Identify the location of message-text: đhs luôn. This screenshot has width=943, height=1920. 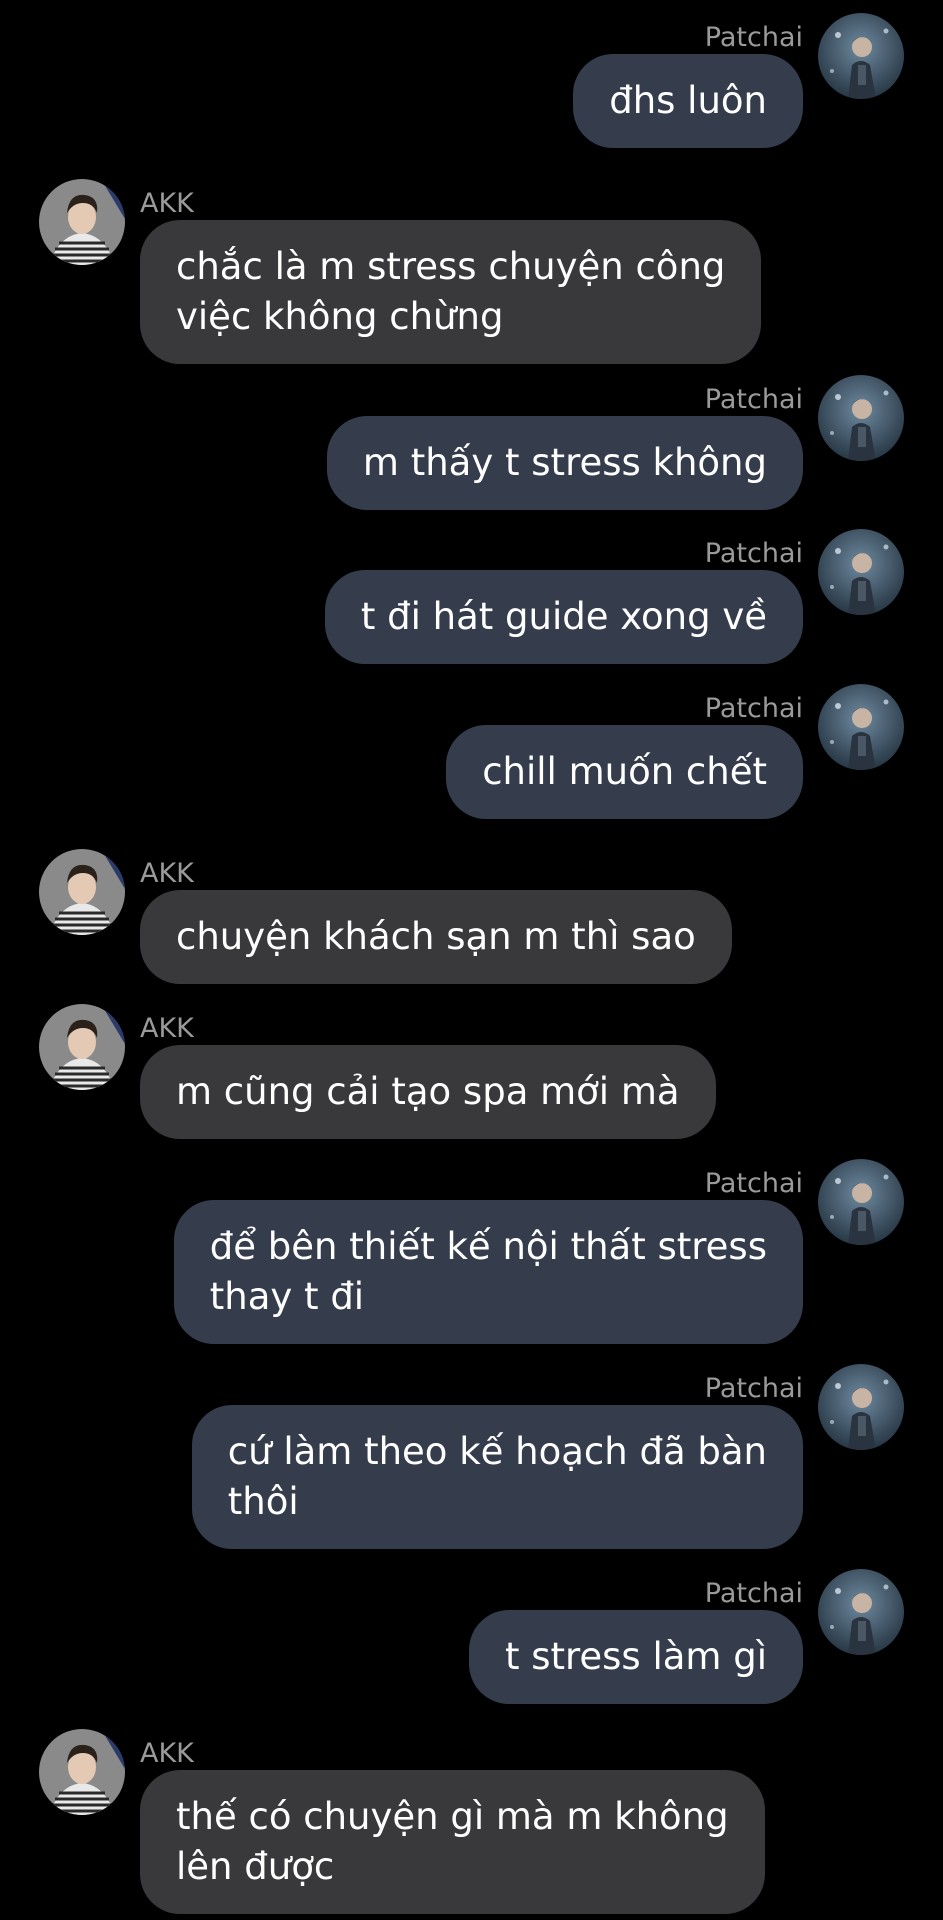
(688, 100).